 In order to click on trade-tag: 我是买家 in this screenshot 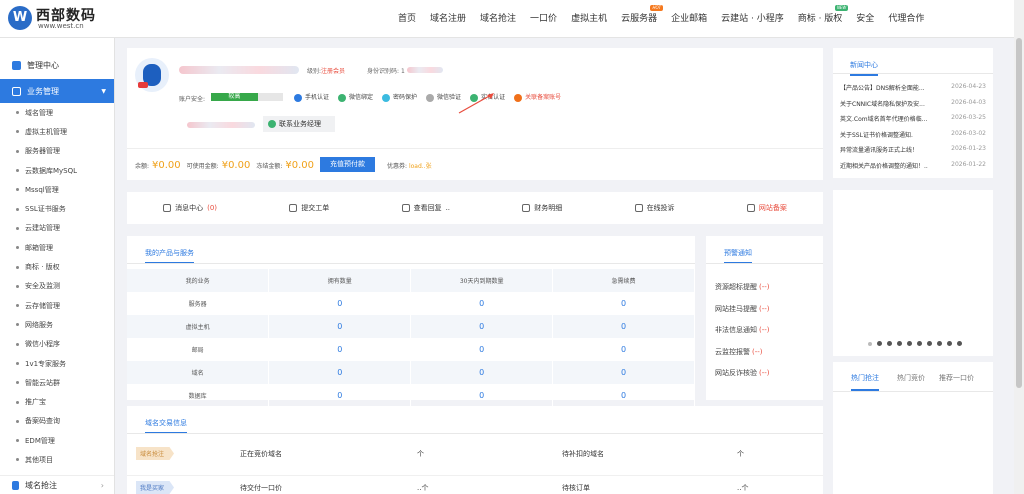, I will do `click(155, 487)`.